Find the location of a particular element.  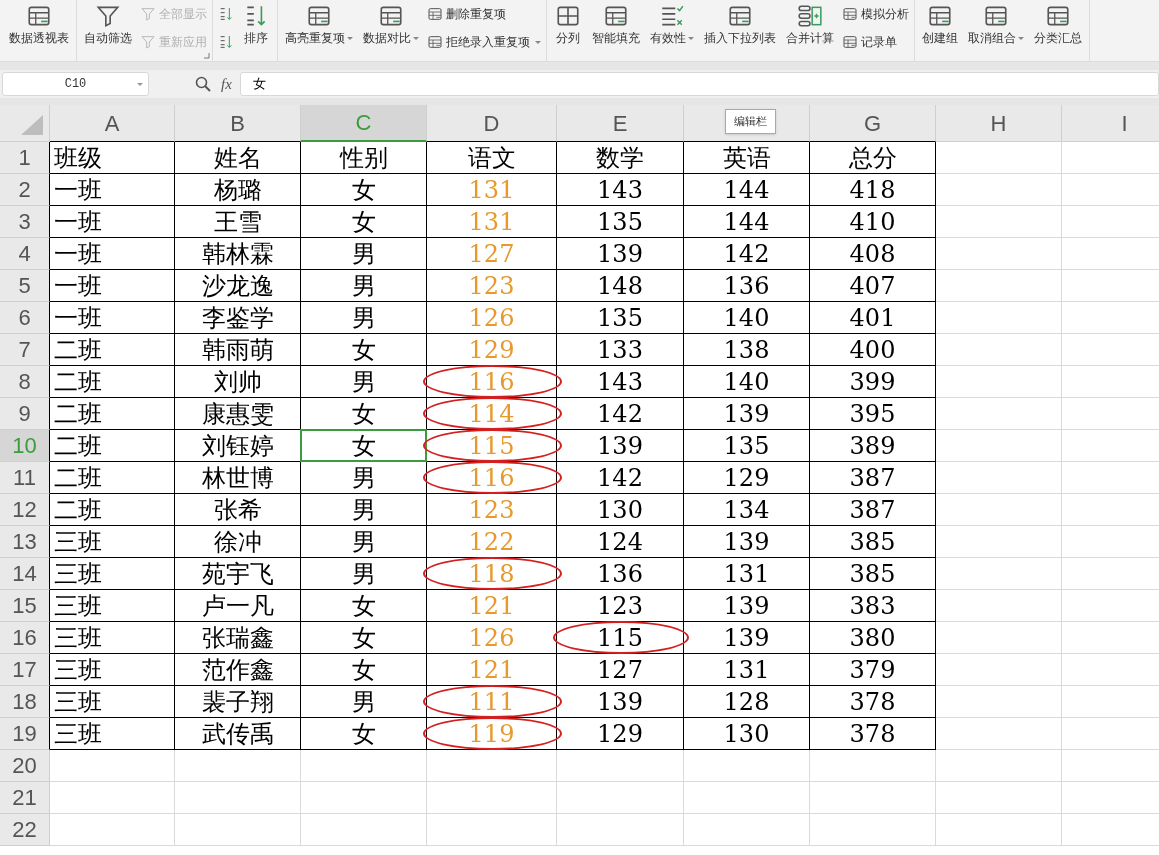

ribbon-button: 数据对比 is located at coordinates (391, 30).